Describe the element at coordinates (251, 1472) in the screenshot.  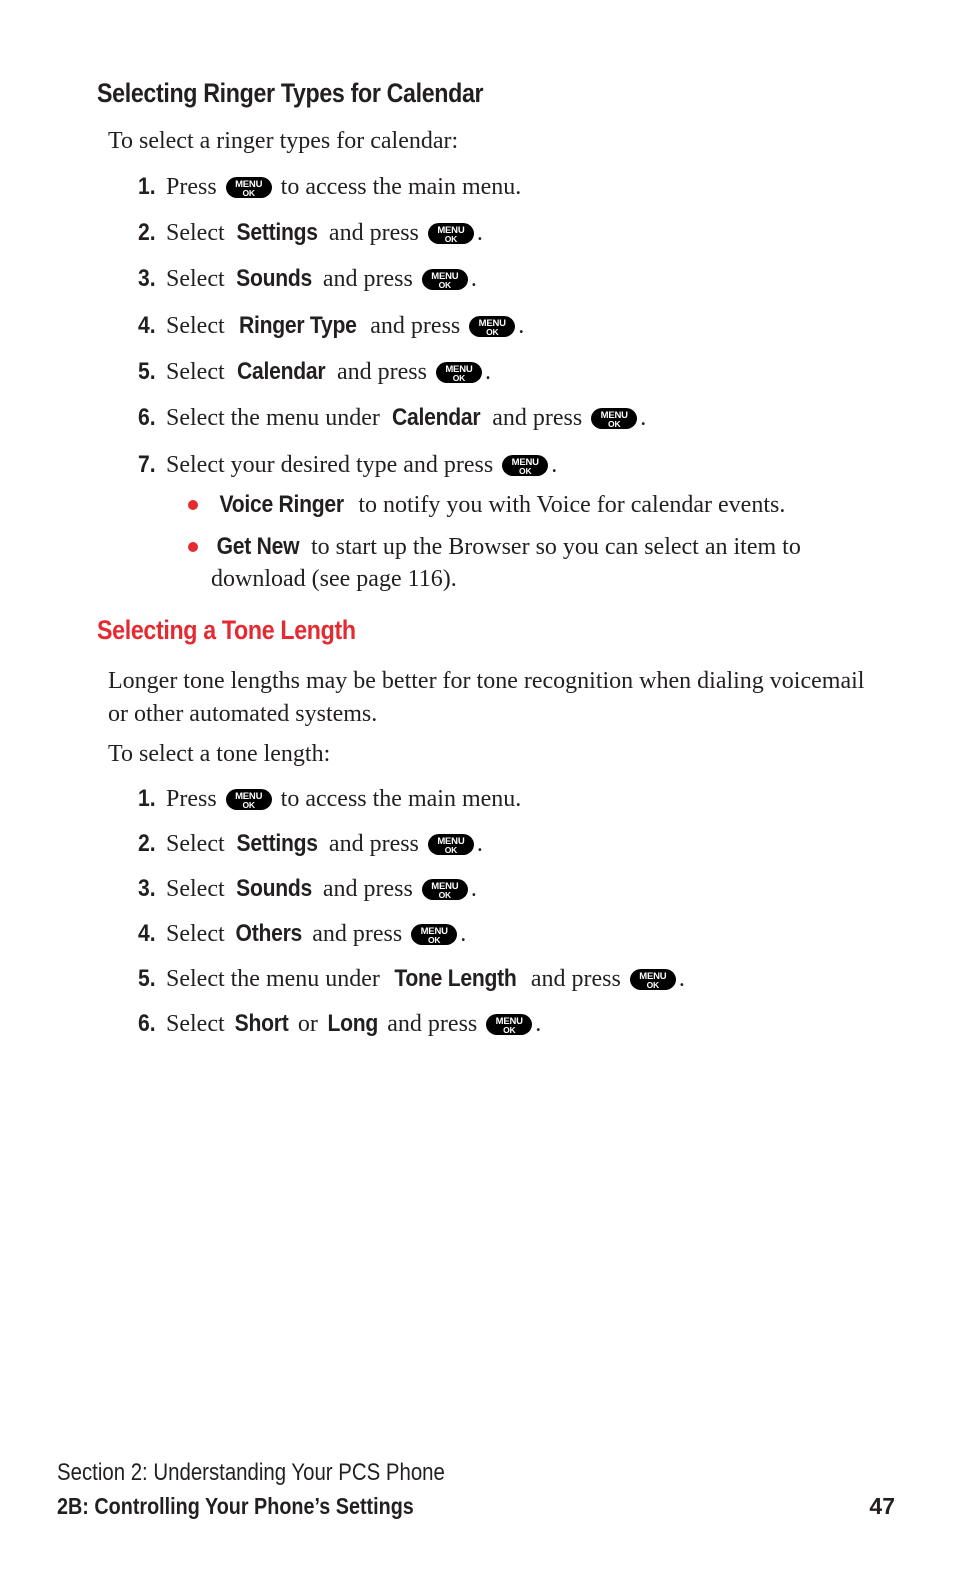
I see `footer-section-label: Section 2: Understanding Your PCS Phone` at that location.